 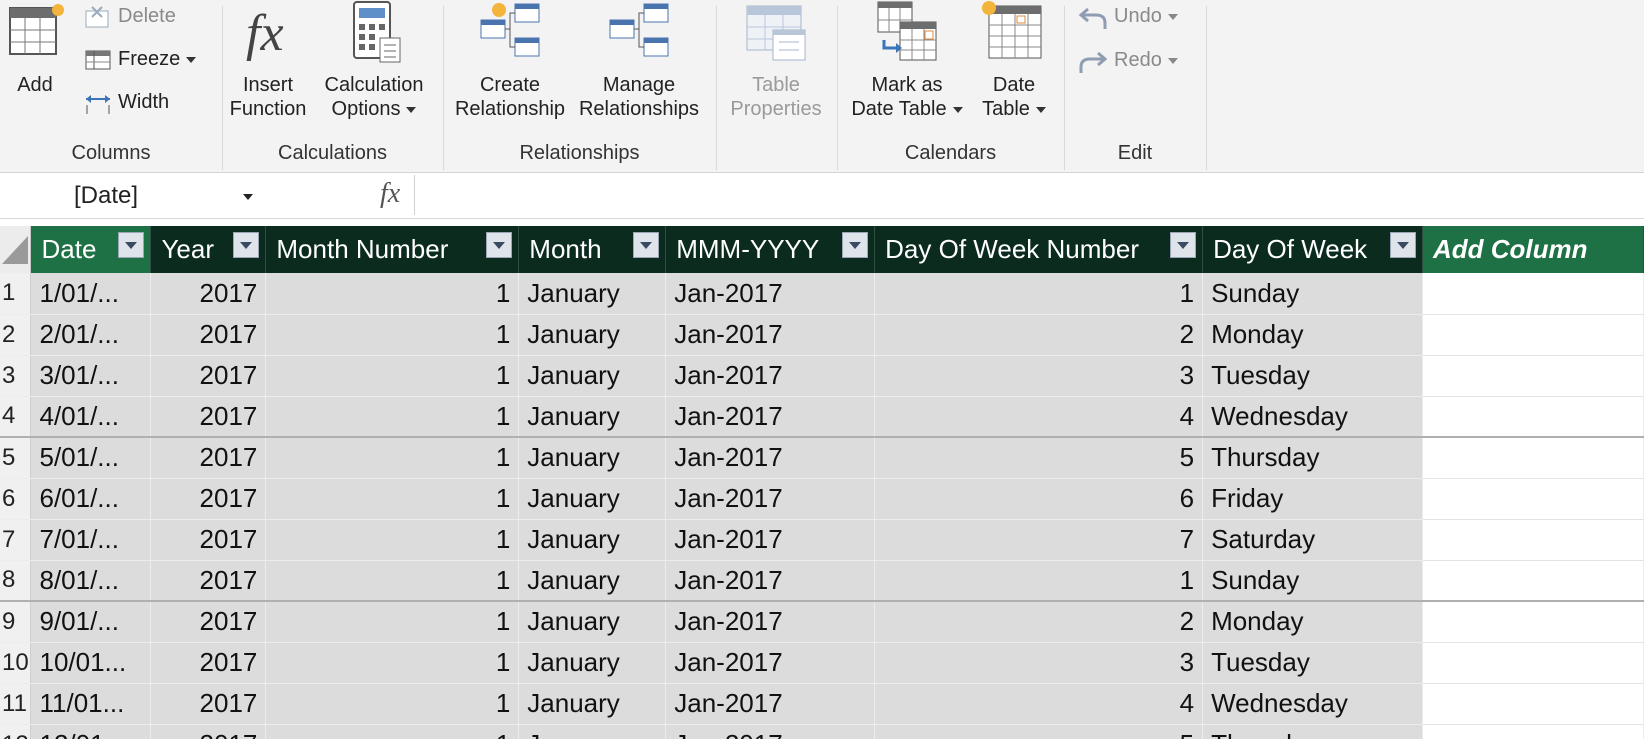 I want to click on row-number: 12, so click(x=16, y=731).